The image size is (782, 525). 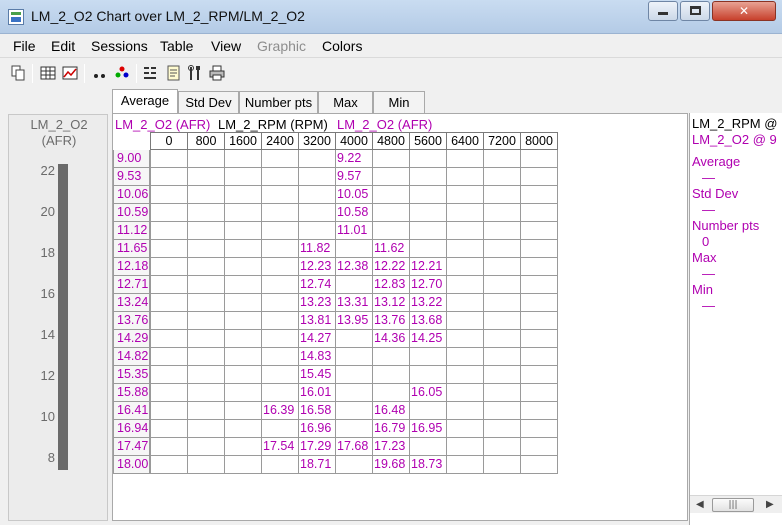 I want to click on tools-icon, so click(x=195, y=73).